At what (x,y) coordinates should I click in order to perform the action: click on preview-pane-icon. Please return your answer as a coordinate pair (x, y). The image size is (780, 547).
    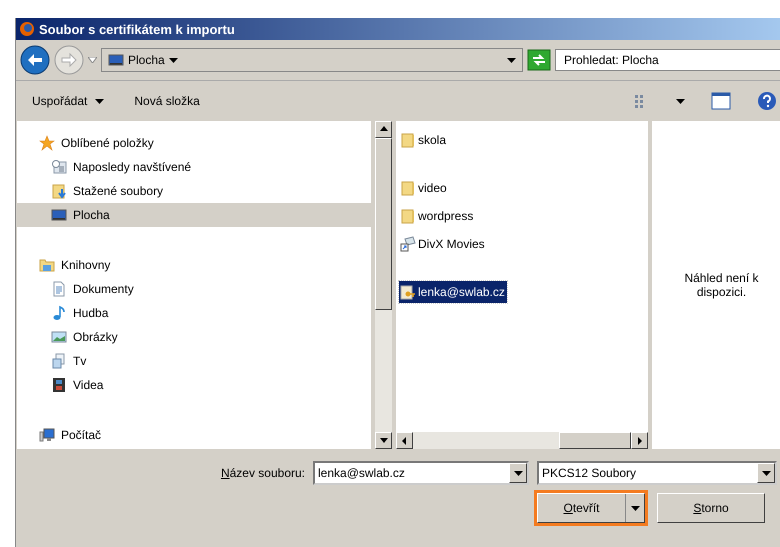
    Looking at the image, I should click on (721, 101).